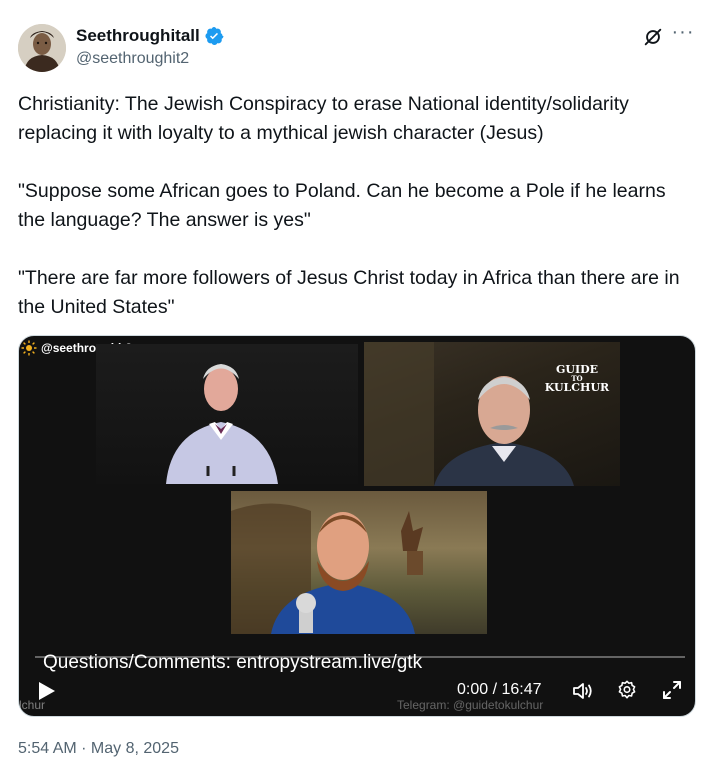  Describe the element at coordinates (470, 705) in the screenshot. I see `video-telegram-text: Telegram: @guidetokulchur` at that location.